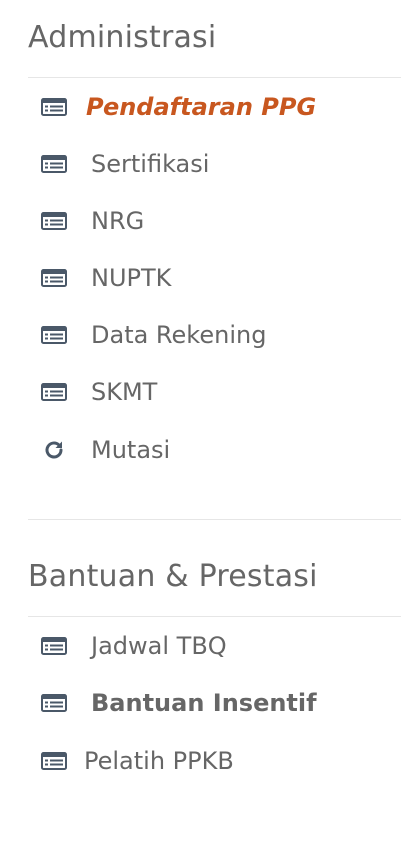  What do you see at coordinates (173, 576) in the screenshot?
I see `section-title: Bantuan & Prestasi` at bounding box center [173, 576].